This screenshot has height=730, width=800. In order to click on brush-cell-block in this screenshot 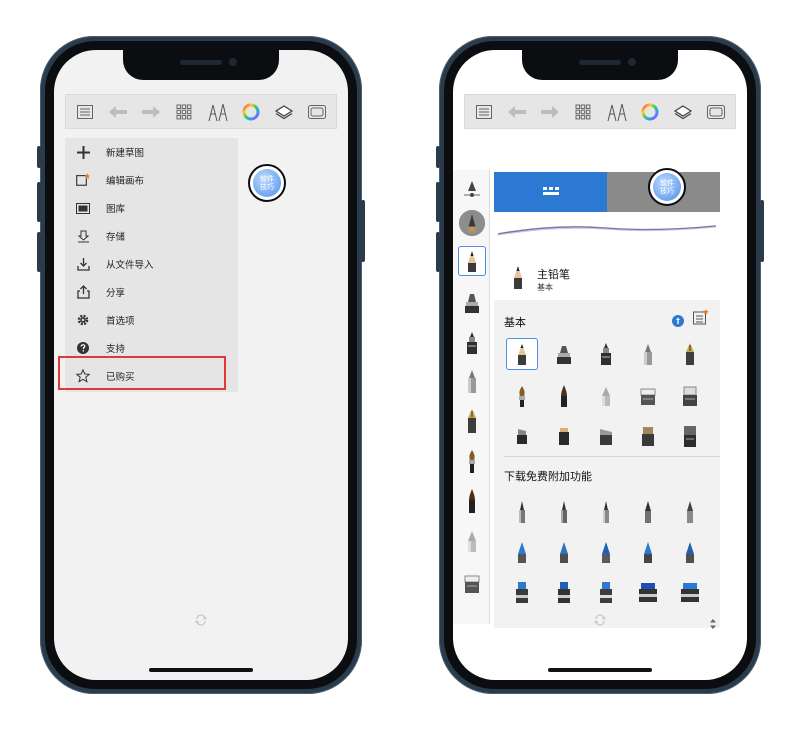, I will do `click(564, 436)`.